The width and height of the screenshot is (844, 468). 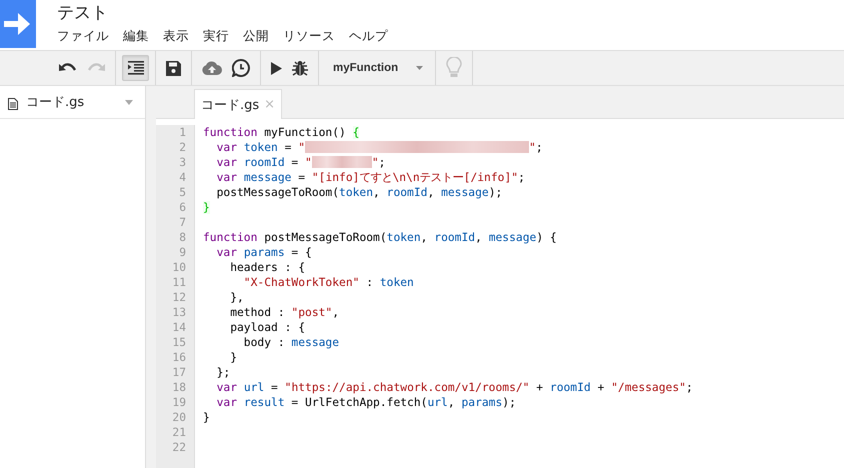 I want to click on code-line: },, so click(x=236, y=297).